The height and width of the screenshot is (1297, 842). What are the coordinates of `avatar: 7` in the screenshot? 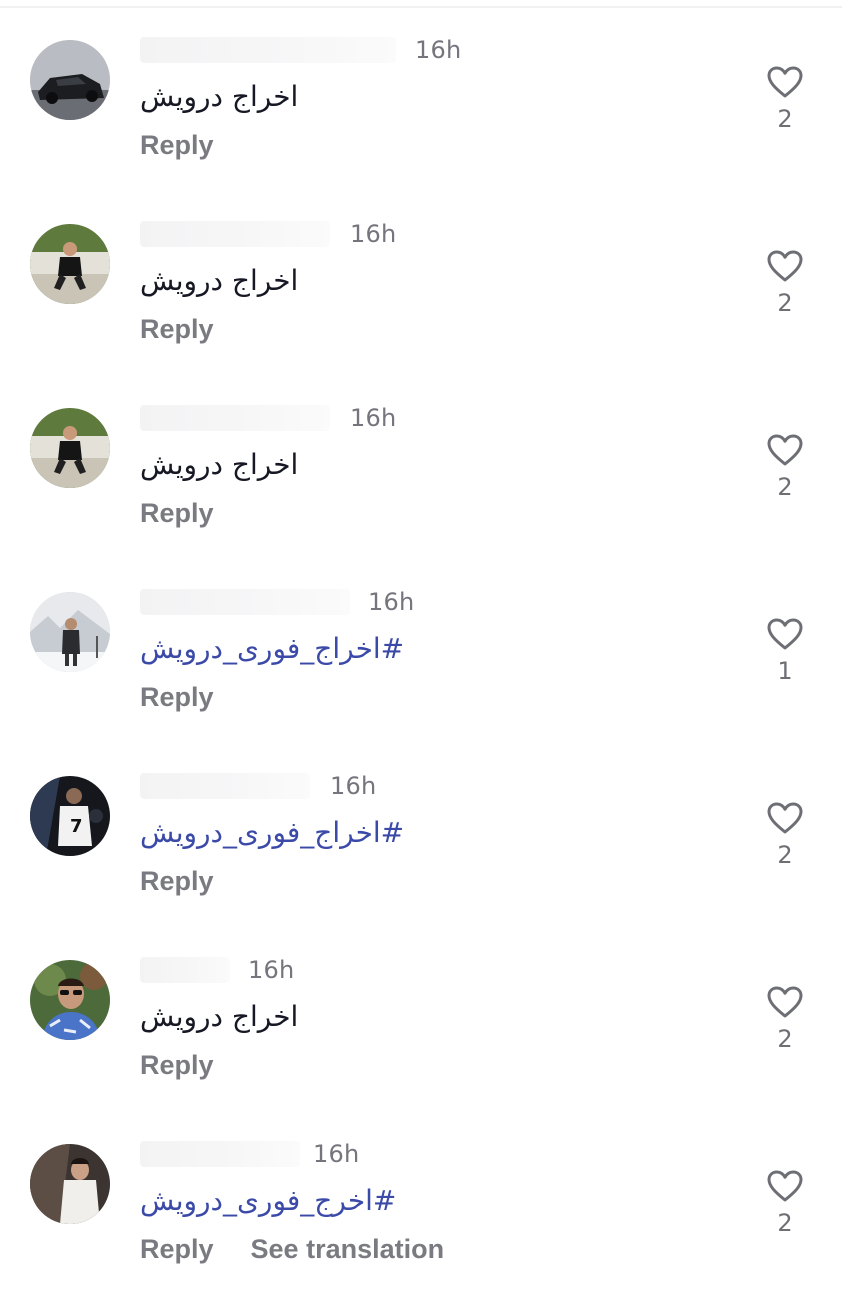 It's located at (70, 816).